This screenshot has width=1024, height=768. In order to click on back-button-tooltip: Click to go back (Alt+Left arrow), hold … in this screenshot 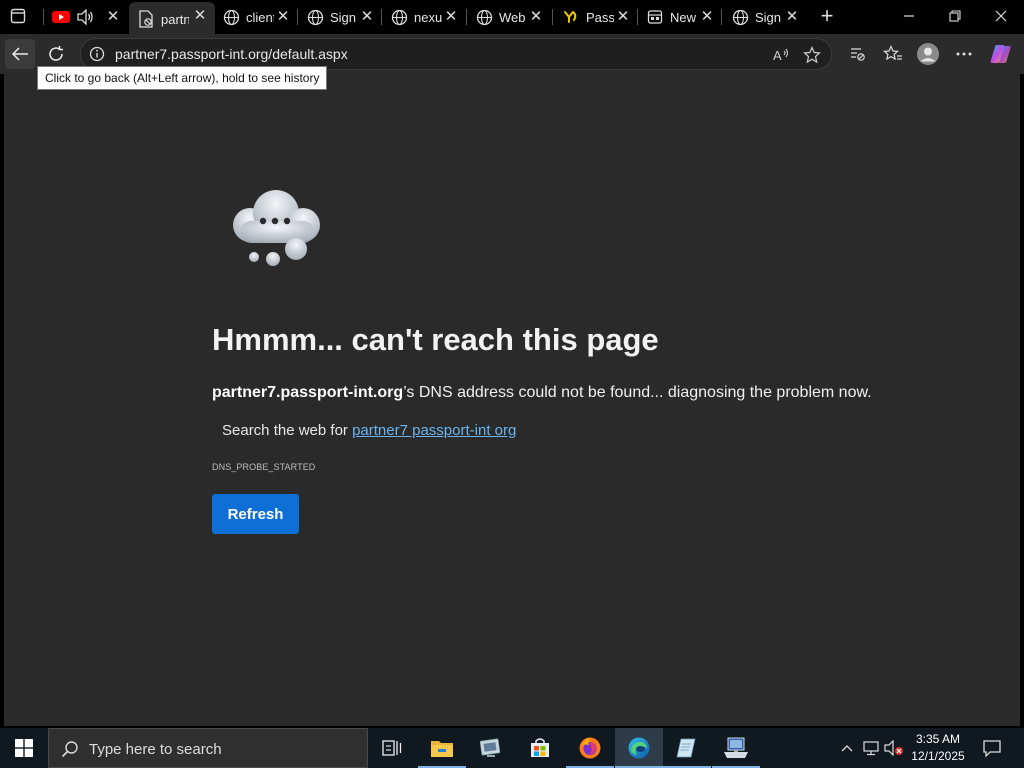, I will do `click(182, 78)`.